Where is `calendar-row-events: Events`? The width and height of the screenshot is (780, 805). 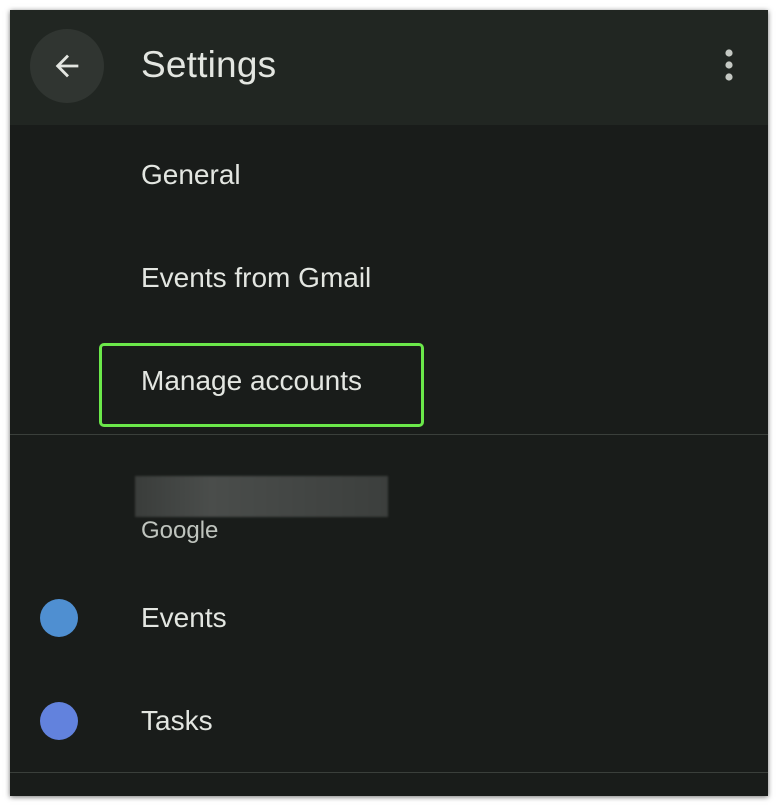 calendar-row-events: Events is located at coordinates (389, 618).